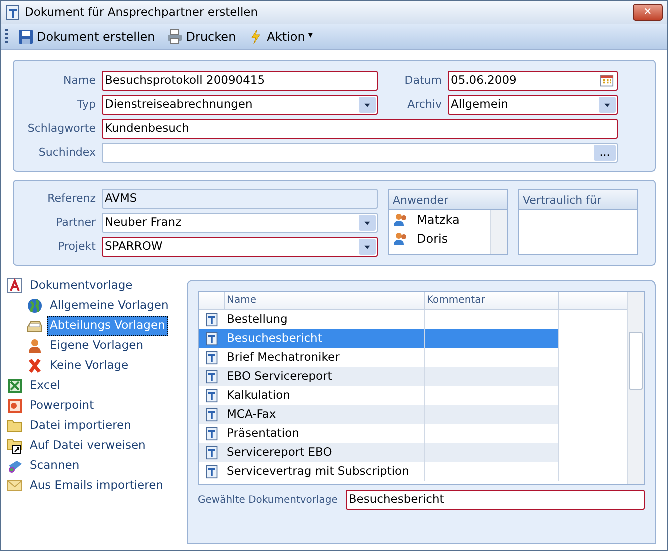 The image size is (668, 551). What do you see at coordinates (55, 466) in the screenshot?
I see `sidebar-item: Scannen` at bounding box center [55, 466].